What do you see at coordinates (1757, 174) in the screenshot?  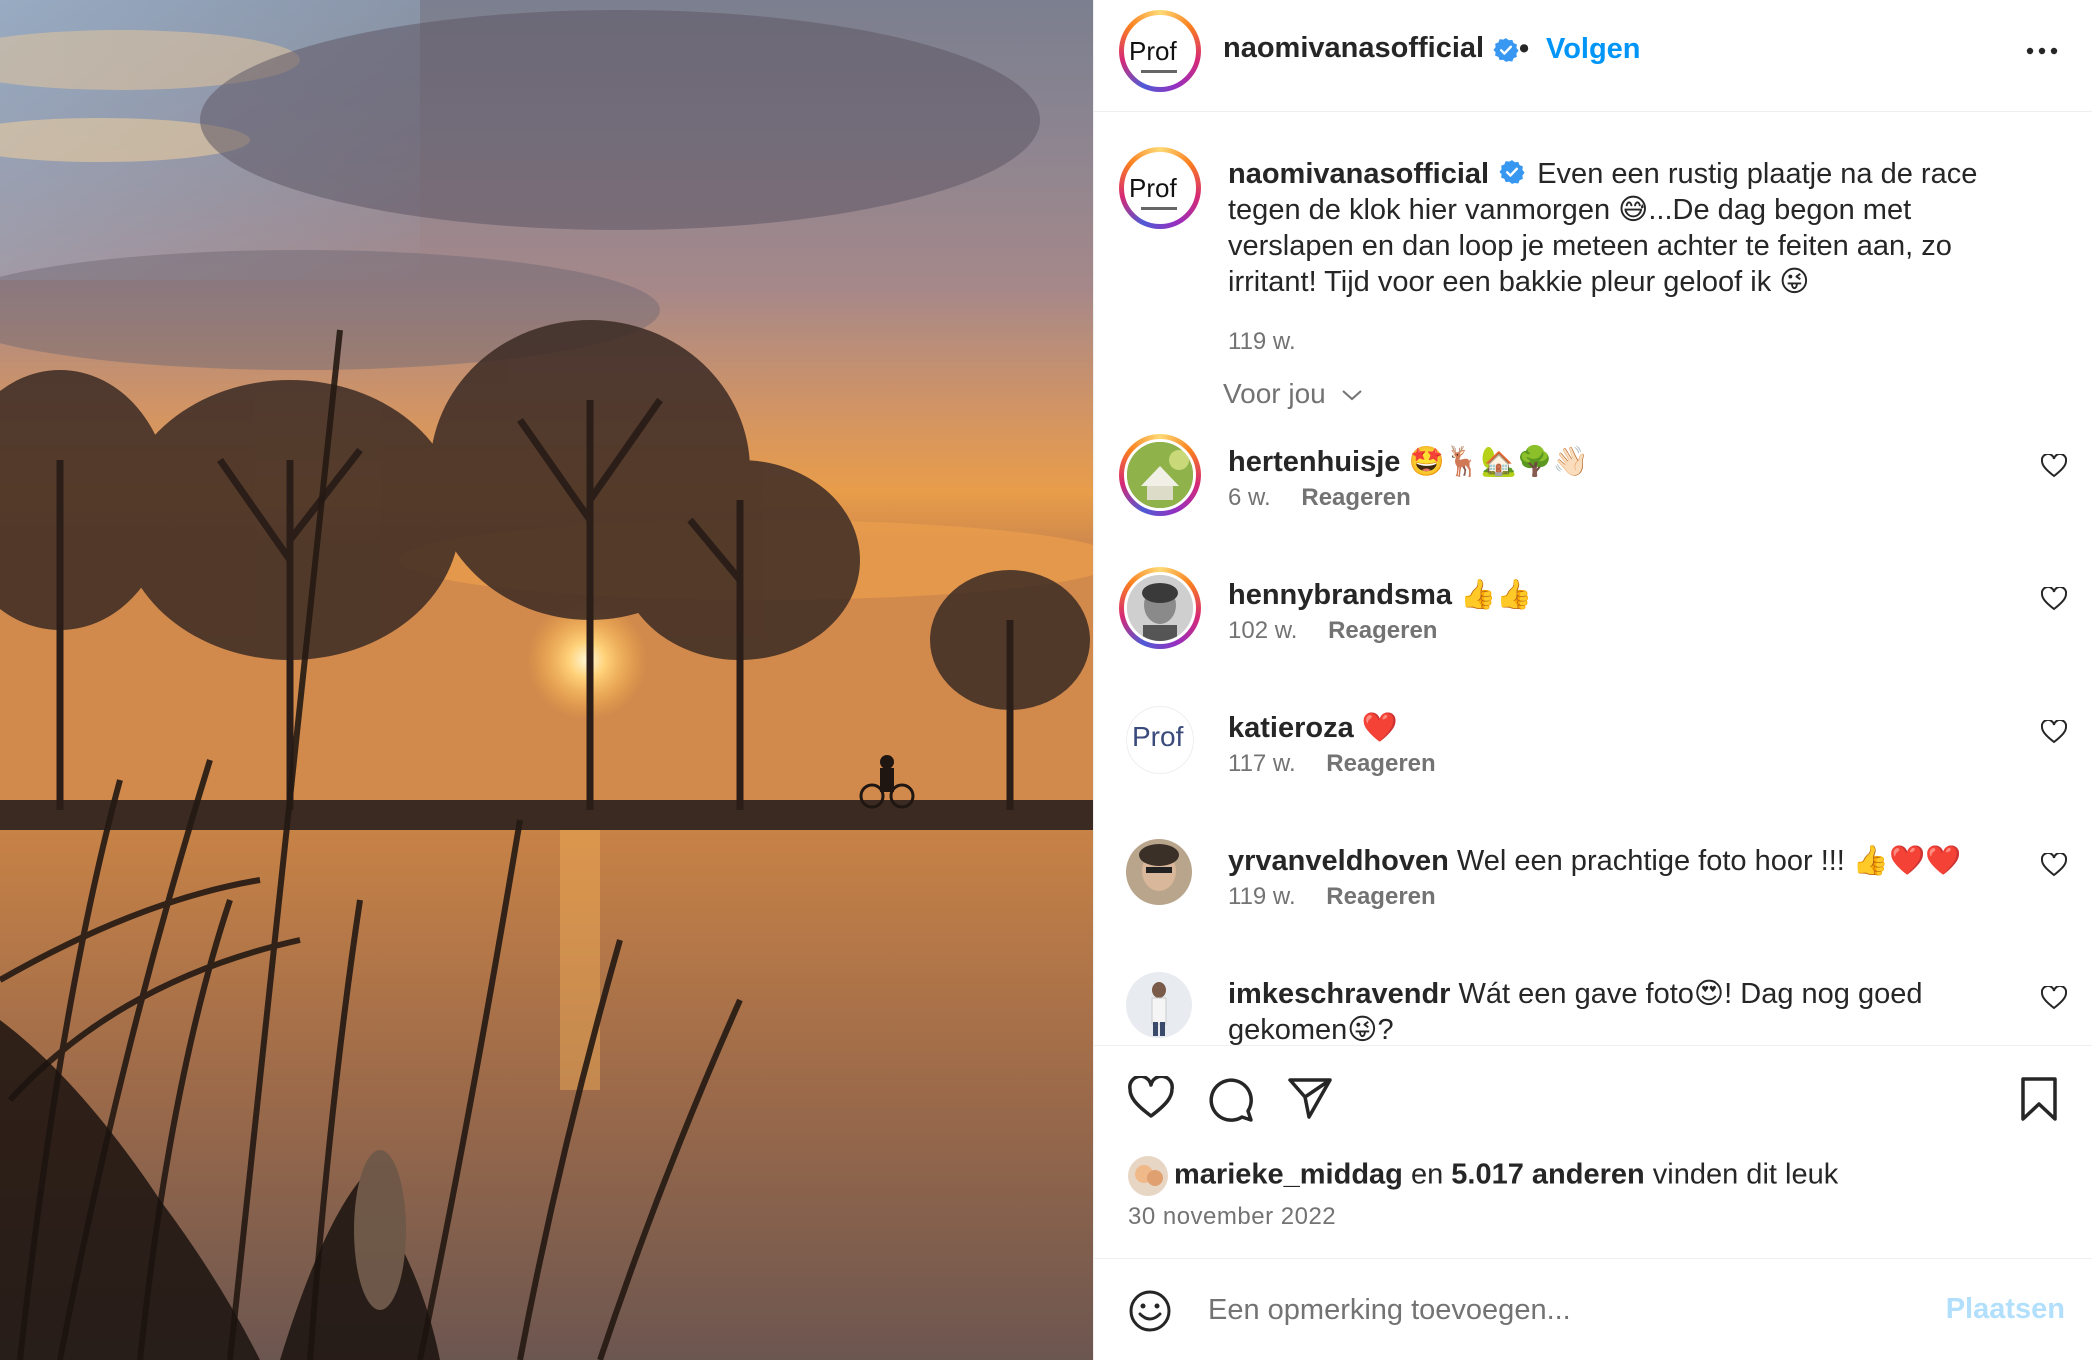 I see `caption-line-1: Even een rustig plaatje na de race` at bounding box center [1757, 174].